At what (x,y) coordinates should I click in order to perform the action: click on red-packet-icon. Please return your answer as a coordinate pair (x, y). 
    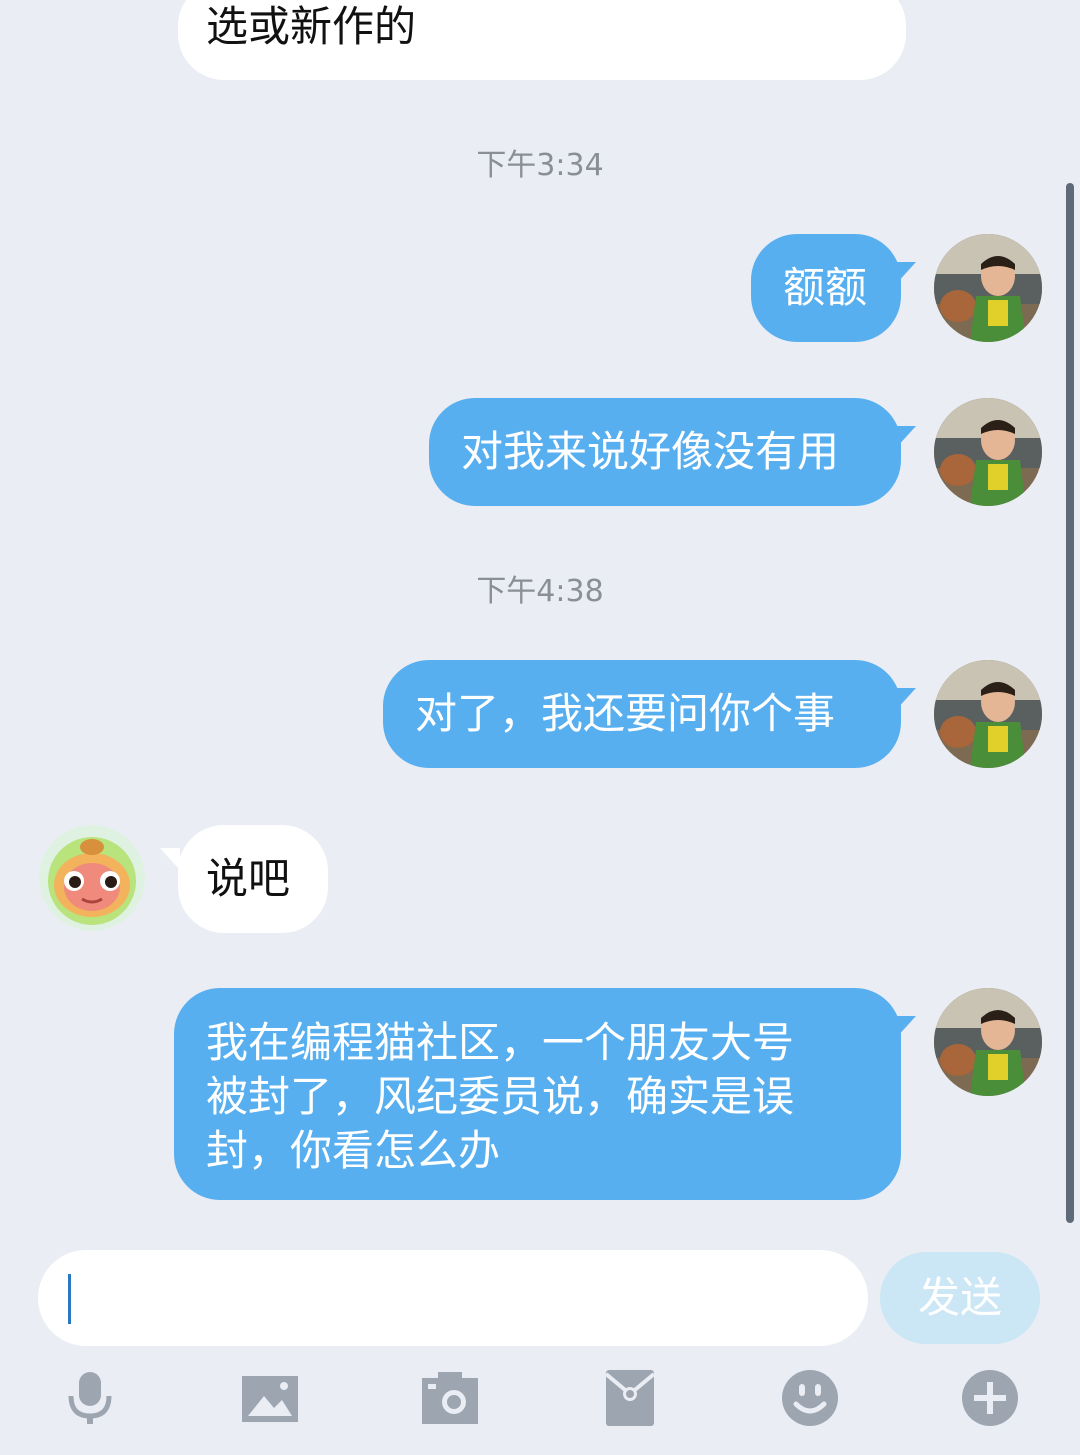
    Looking at the image, I should click on (630, 1398).